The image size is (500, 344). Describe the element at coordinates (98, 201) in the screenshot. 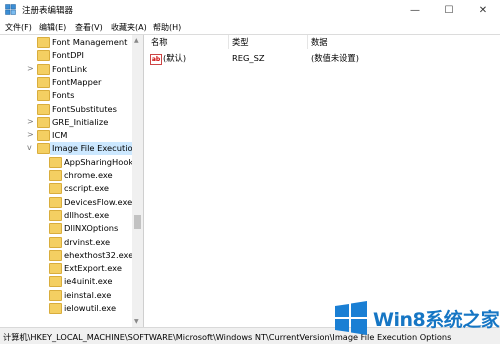

I see `tree-item-label: DevicesFlow.exe` at that location.